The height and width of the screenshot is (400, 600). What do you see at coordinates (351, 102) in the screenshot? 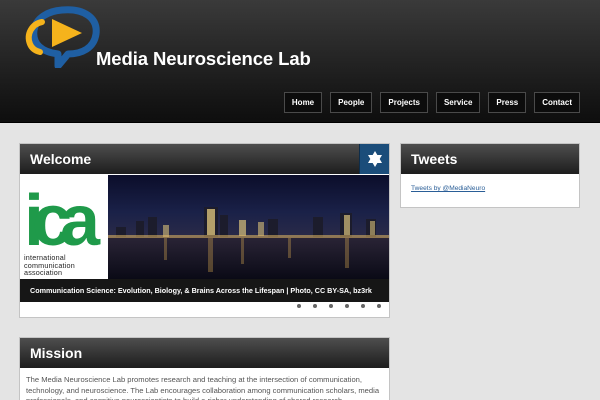
I see `nav-people: People` at bounding box center [351, 102].